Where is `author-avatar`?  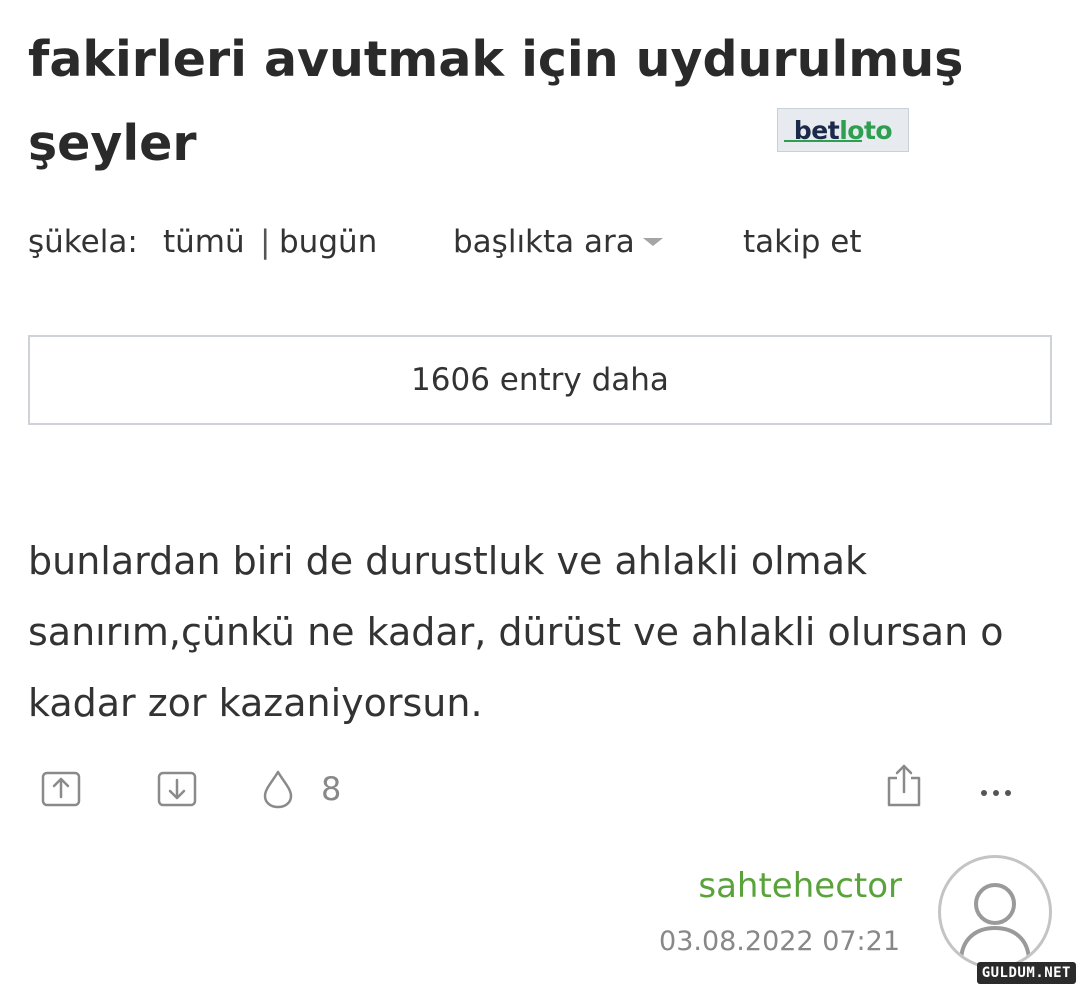
author-avatar is located at coordinates (995, 912).